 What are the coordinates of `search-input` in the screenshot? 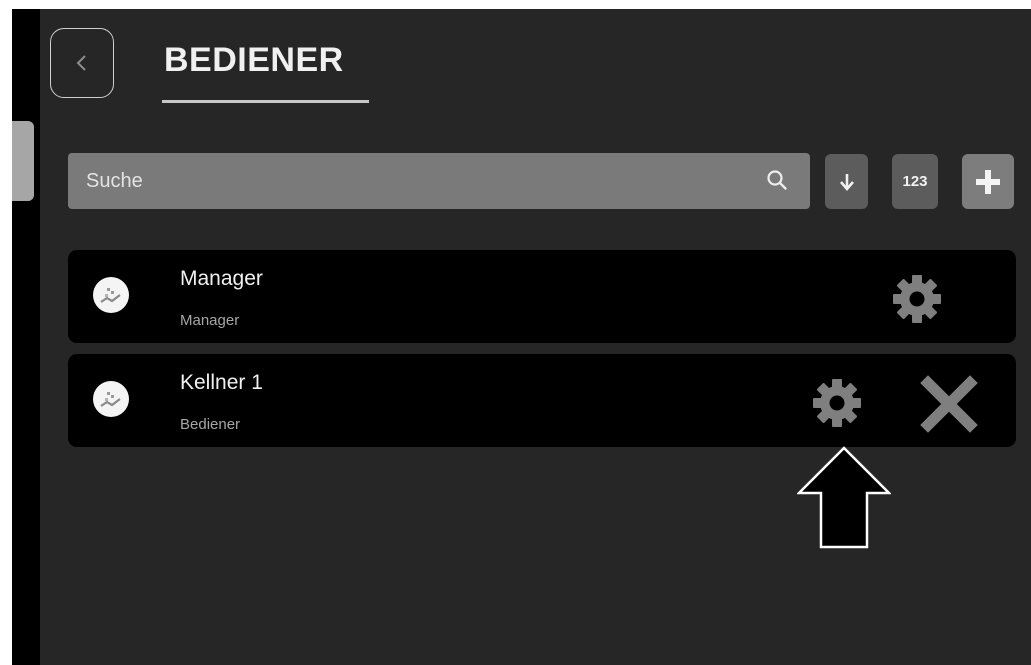 It's located at (416, 181).